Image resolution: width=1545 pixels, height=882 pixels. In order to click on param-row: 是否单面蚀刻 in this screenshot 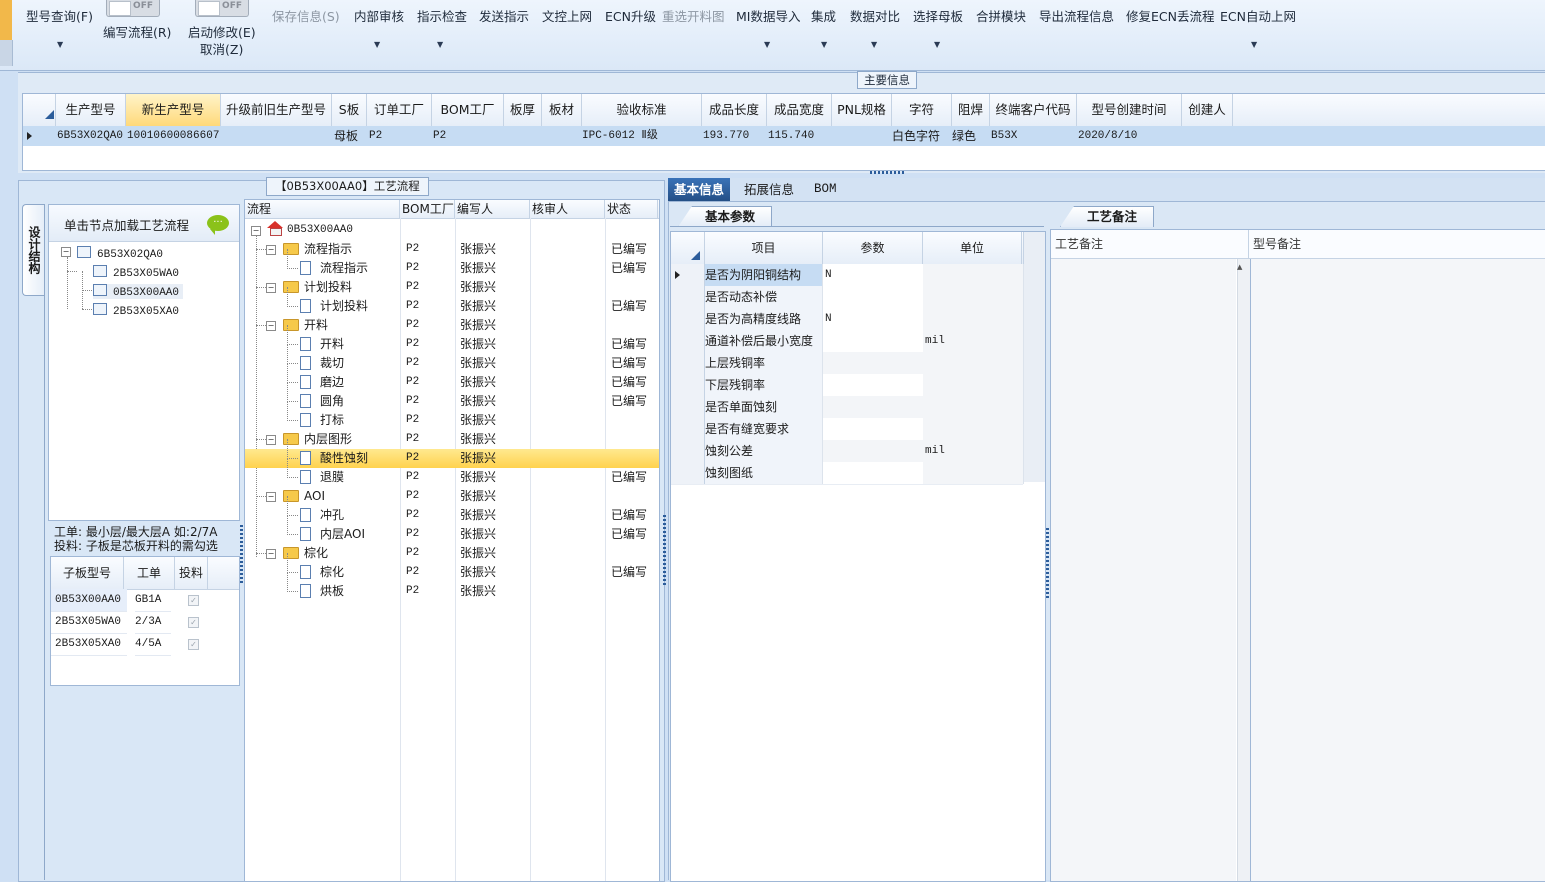, I will do `click(847, 407)`.